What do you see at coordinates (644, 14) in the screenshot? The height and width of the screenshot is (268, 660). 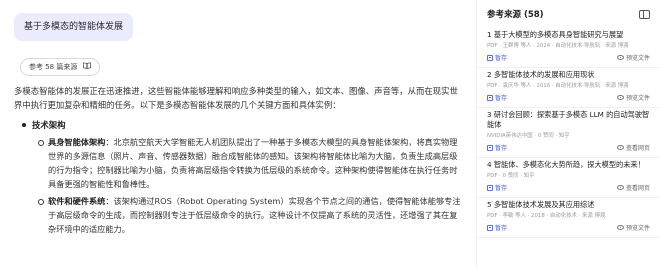 I see `collapse-panel-icon` at bounding box center [644, 14].